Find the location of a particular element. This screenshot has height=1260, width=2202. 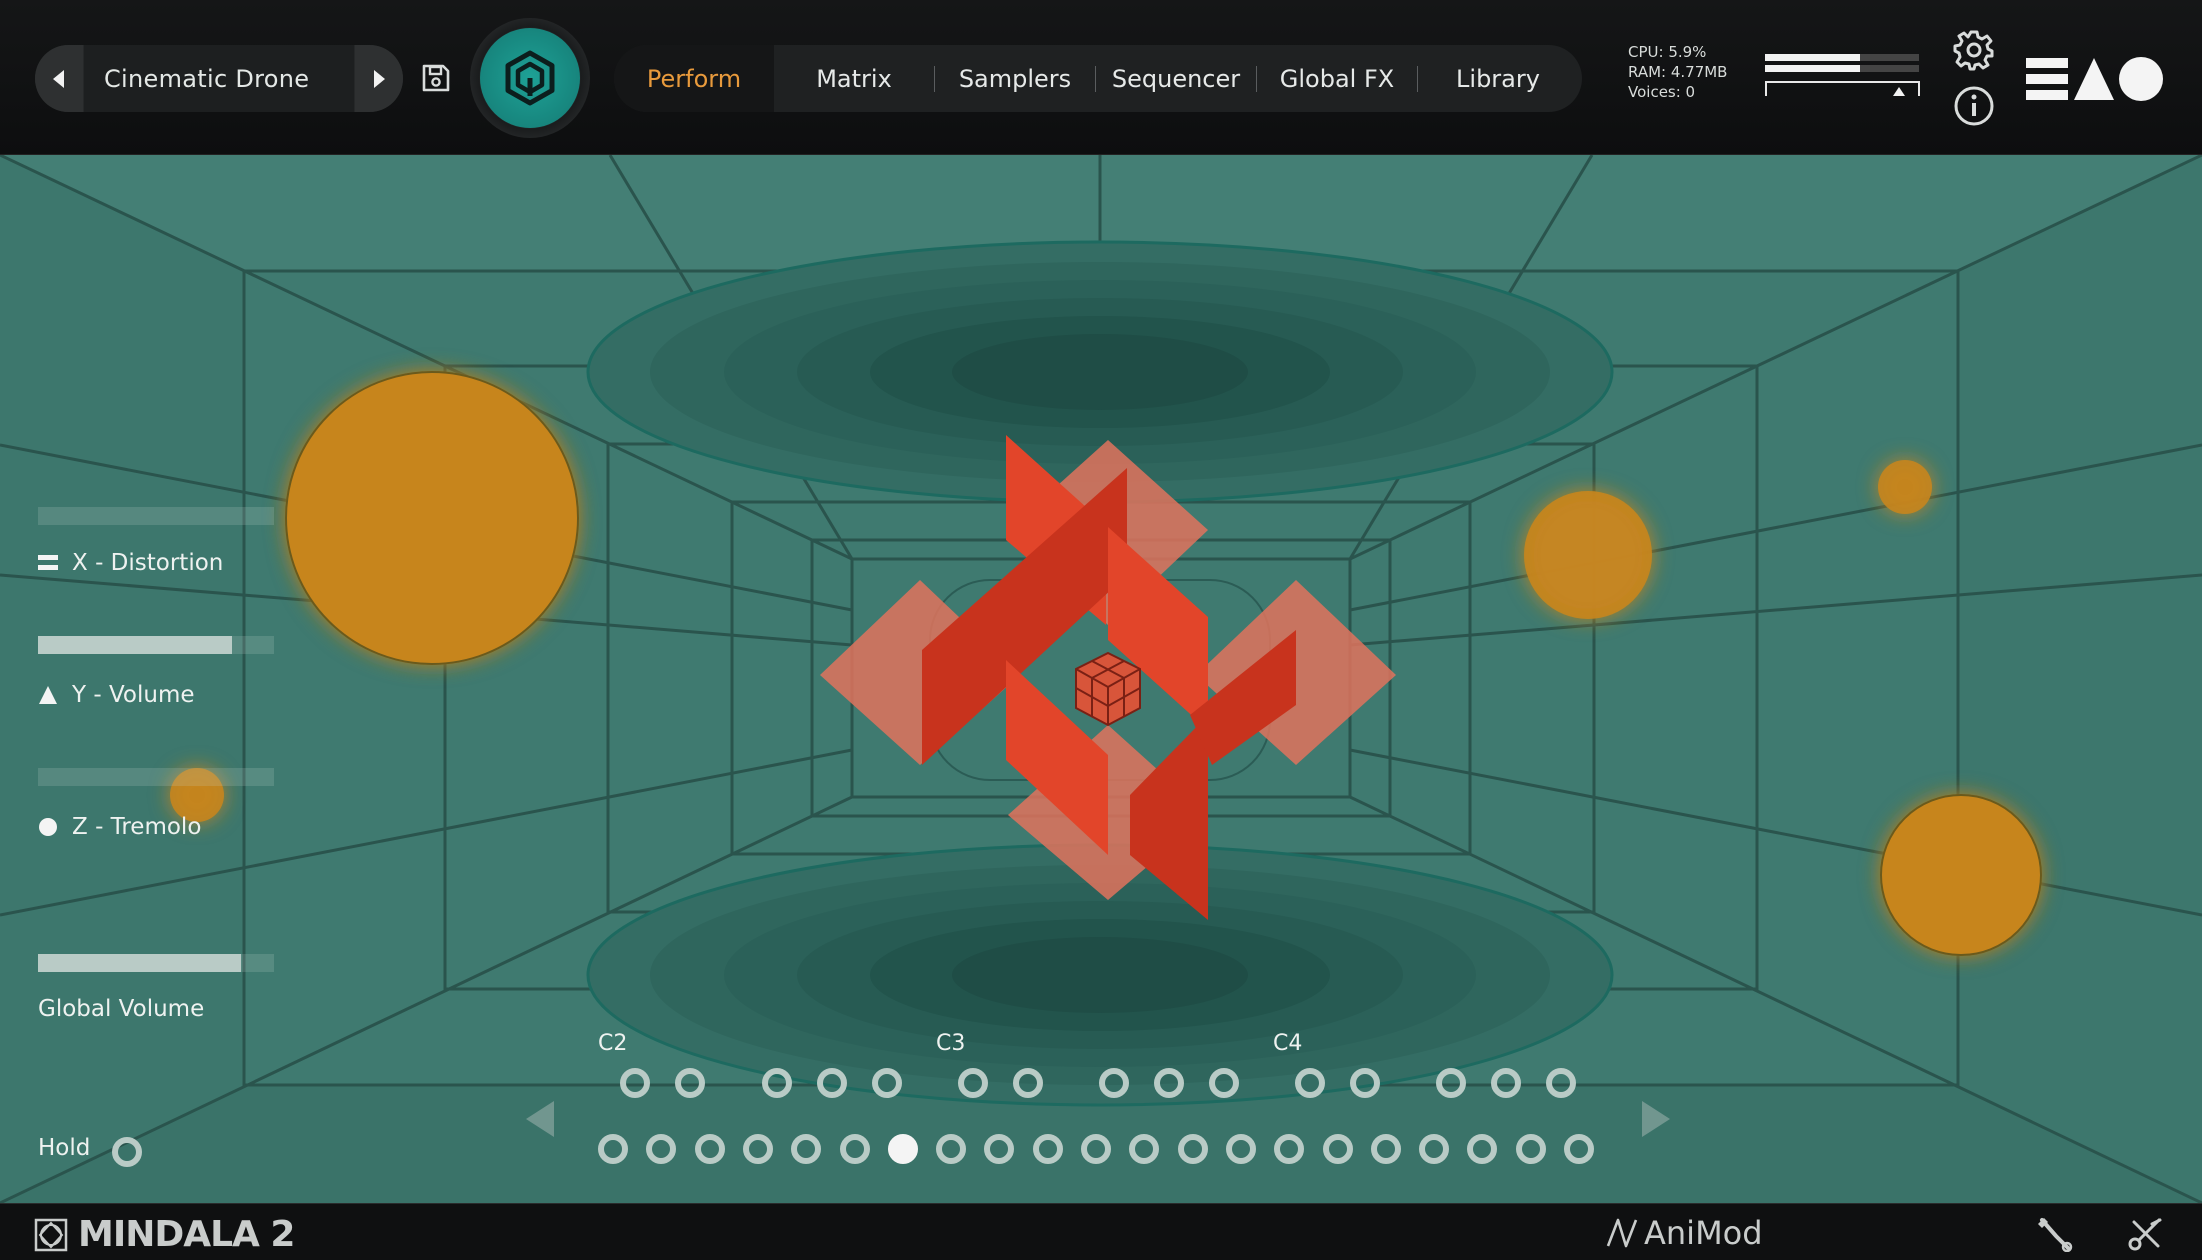

orb-mid-right is located at coordinates (1588, 555).